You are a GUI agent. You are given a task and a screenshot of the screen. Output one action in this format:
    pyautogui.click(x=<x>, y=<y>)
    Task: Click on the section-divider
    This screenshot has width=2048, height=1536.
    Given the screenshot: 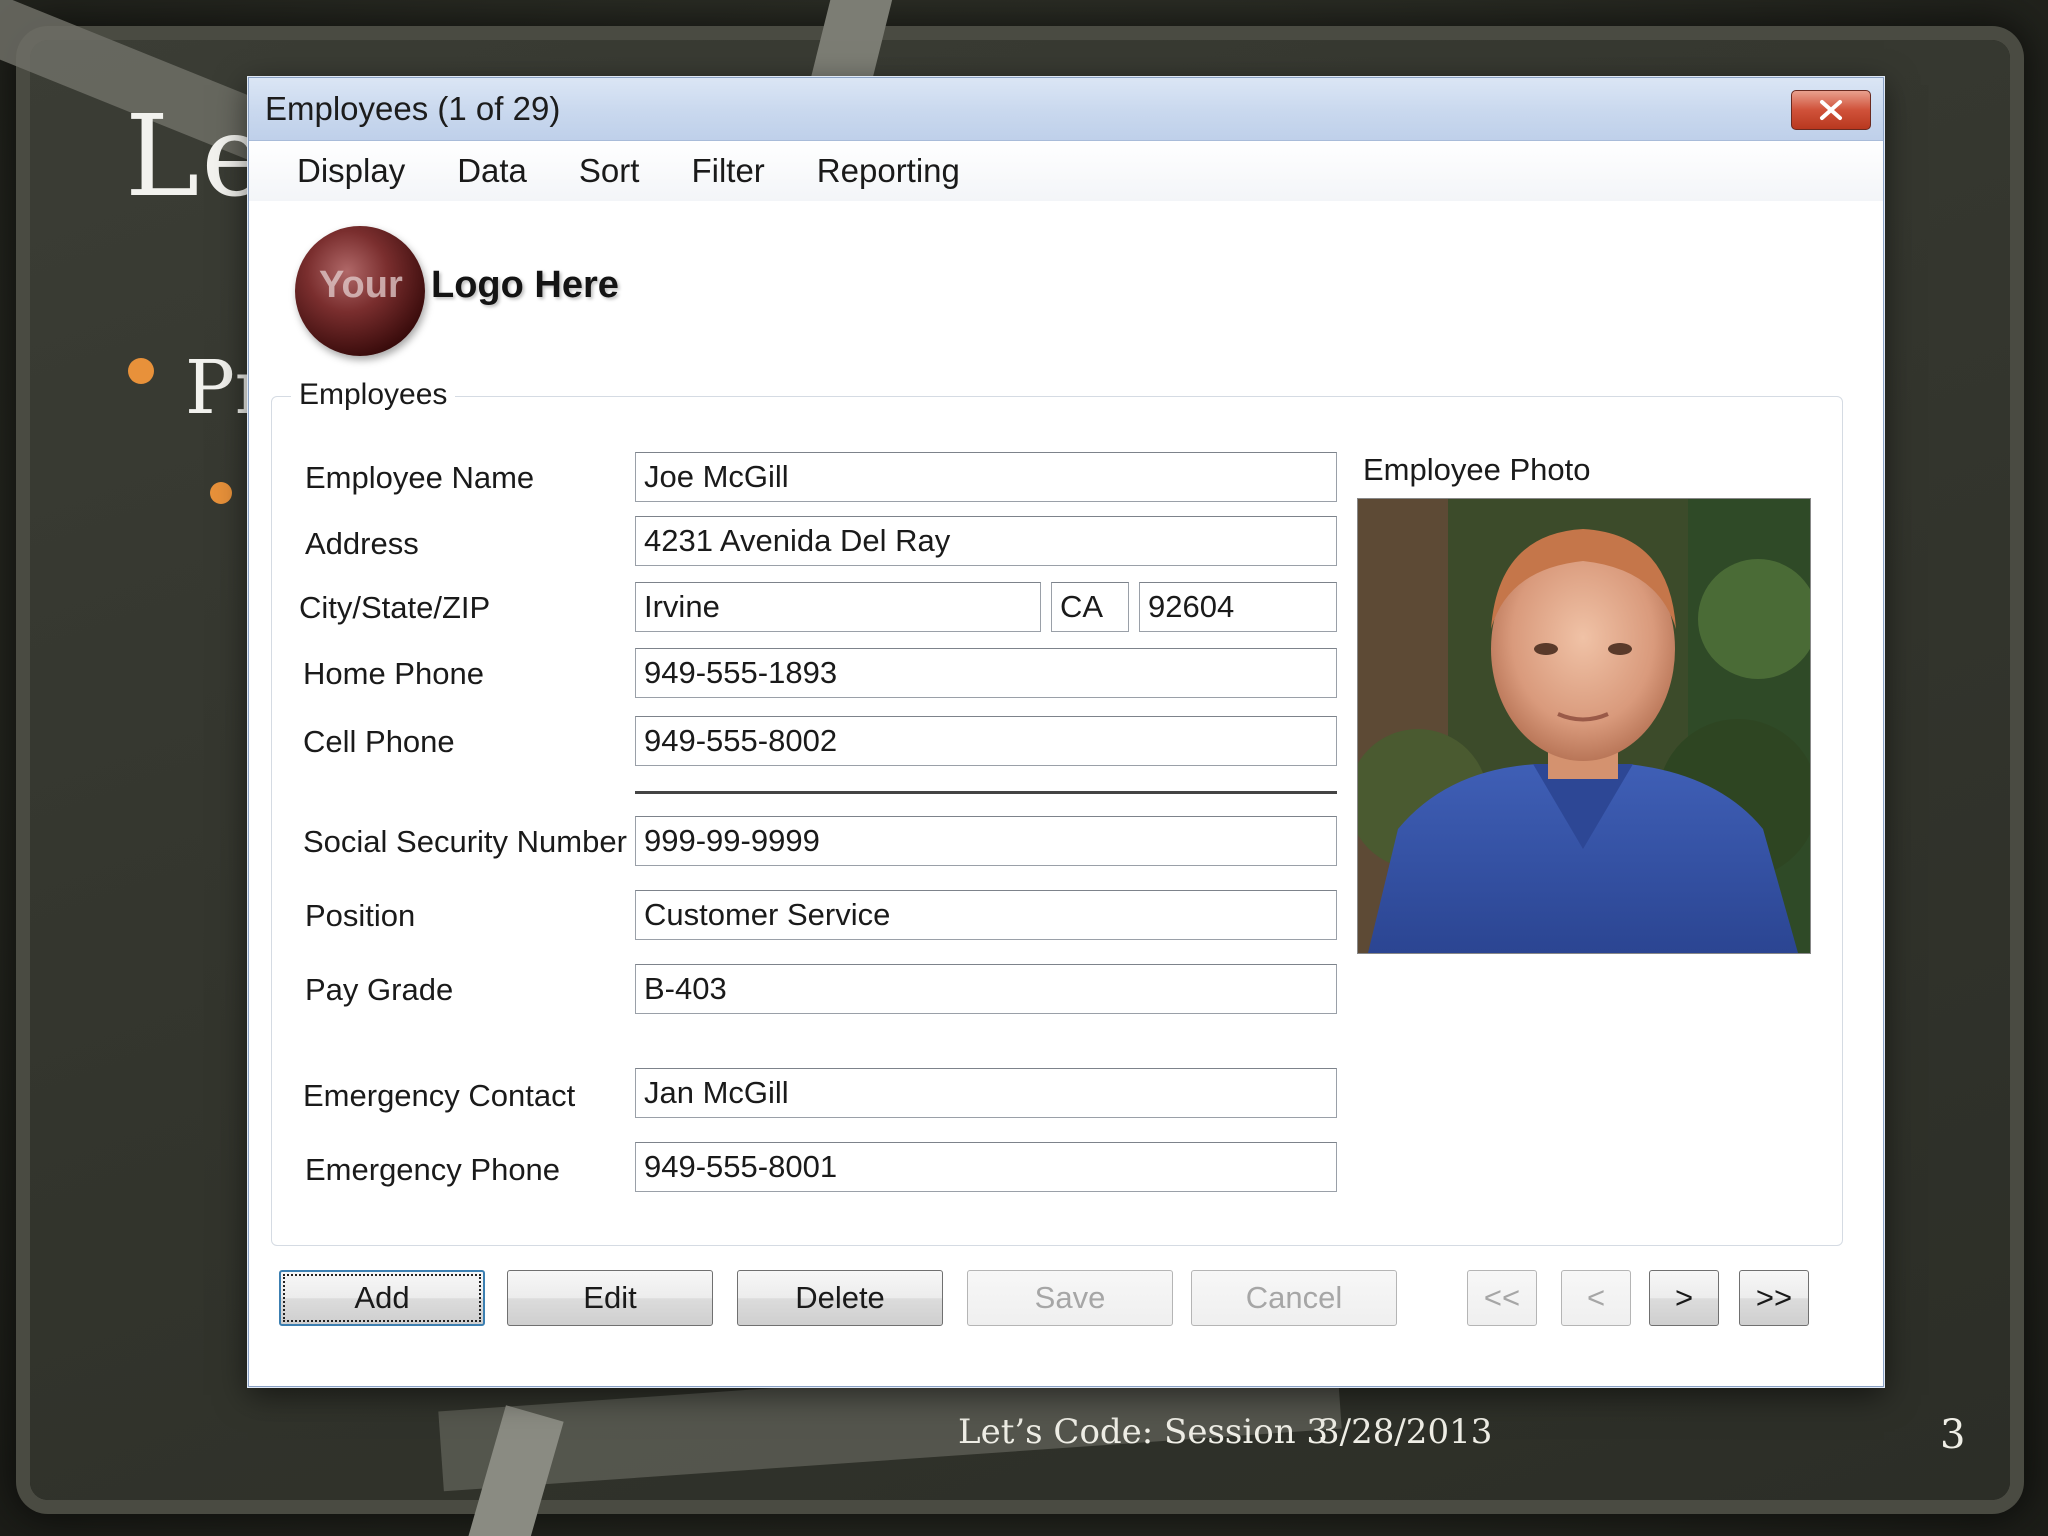 What is the action you would take?
    pyautogui.click(x=986, y=792)
    